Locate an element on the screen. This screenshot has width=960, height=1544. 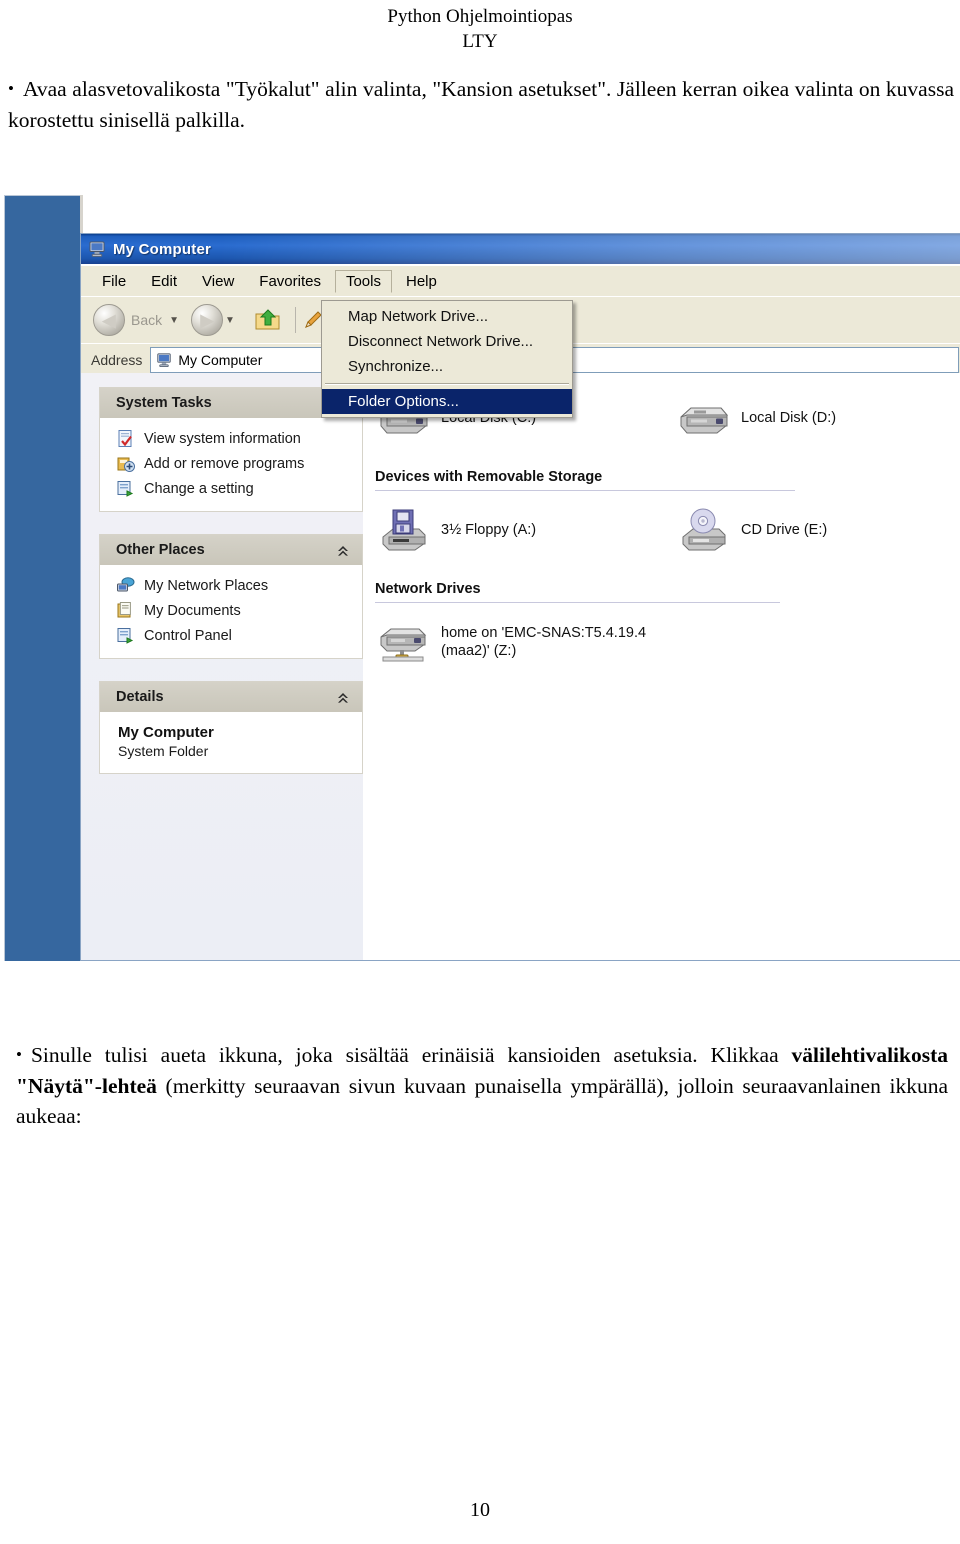
address-label: Address is located at coordinates (117, 360).